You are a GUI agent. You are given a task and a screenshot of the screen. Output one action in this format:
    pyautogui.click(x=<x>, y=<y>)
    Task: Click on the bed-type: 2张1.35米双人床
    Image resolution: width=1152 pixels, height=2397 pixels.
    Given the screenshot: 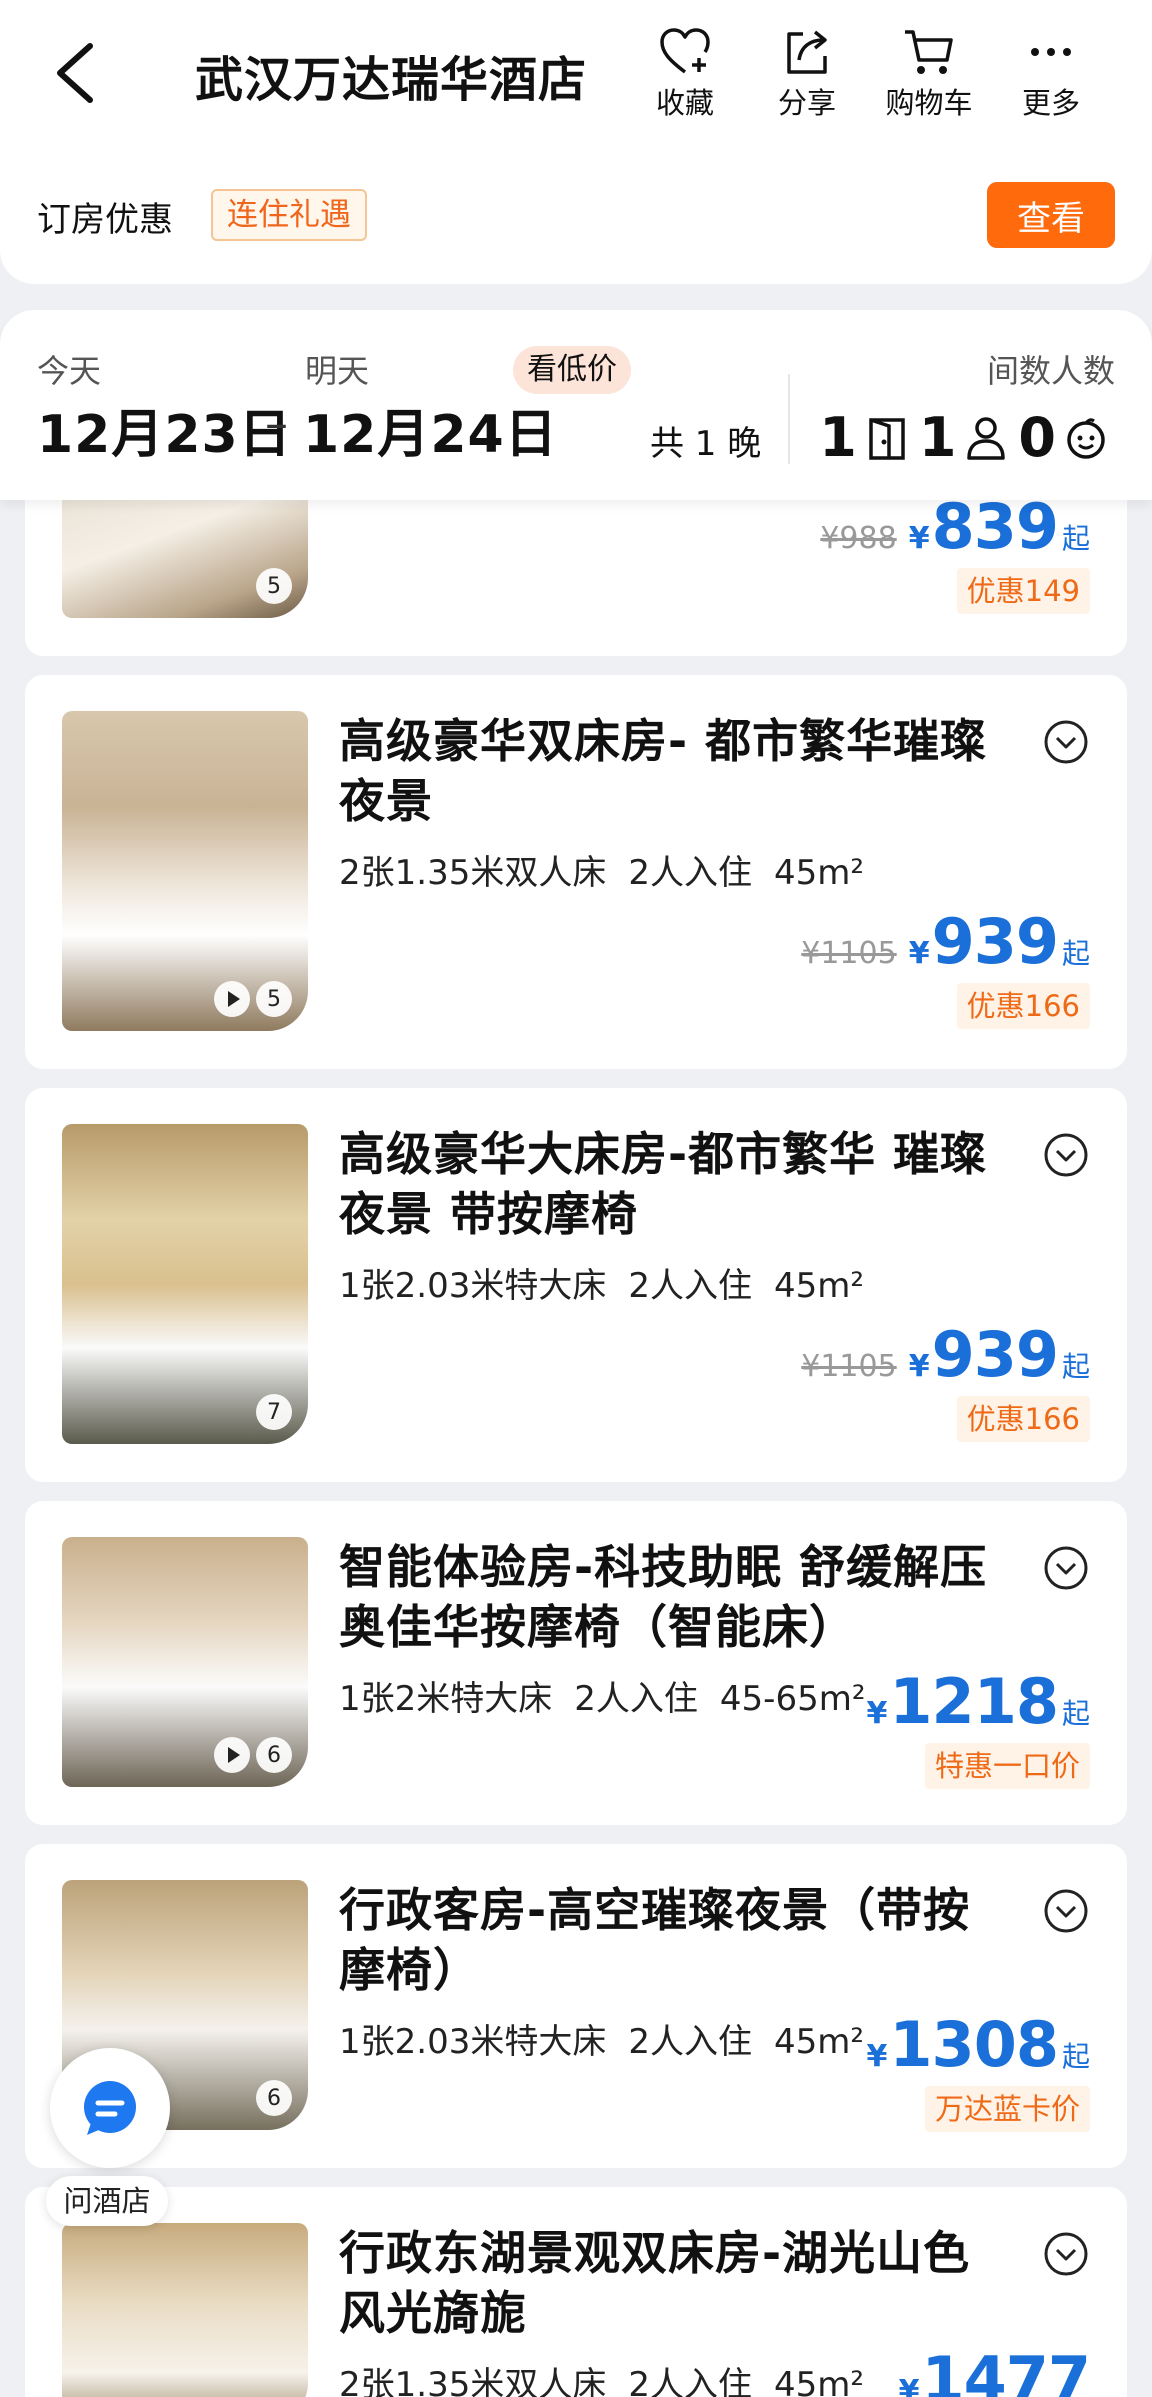 What is the action you would take?
    pyautogui.click(x=473, y=2381)
    